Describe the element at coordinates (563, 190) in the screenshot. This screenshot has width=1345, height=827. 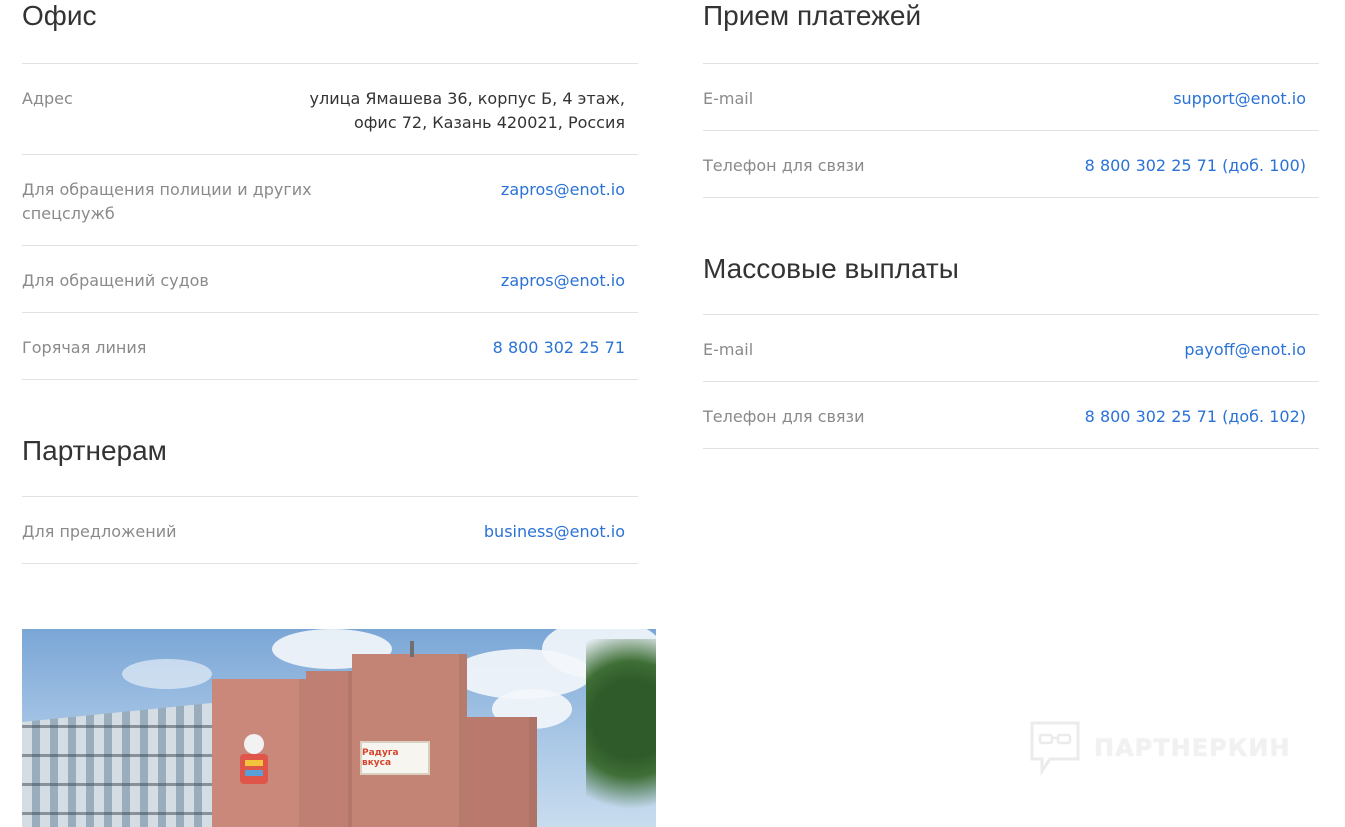
I see `police-email-link: zapros@enot.io` at that location.